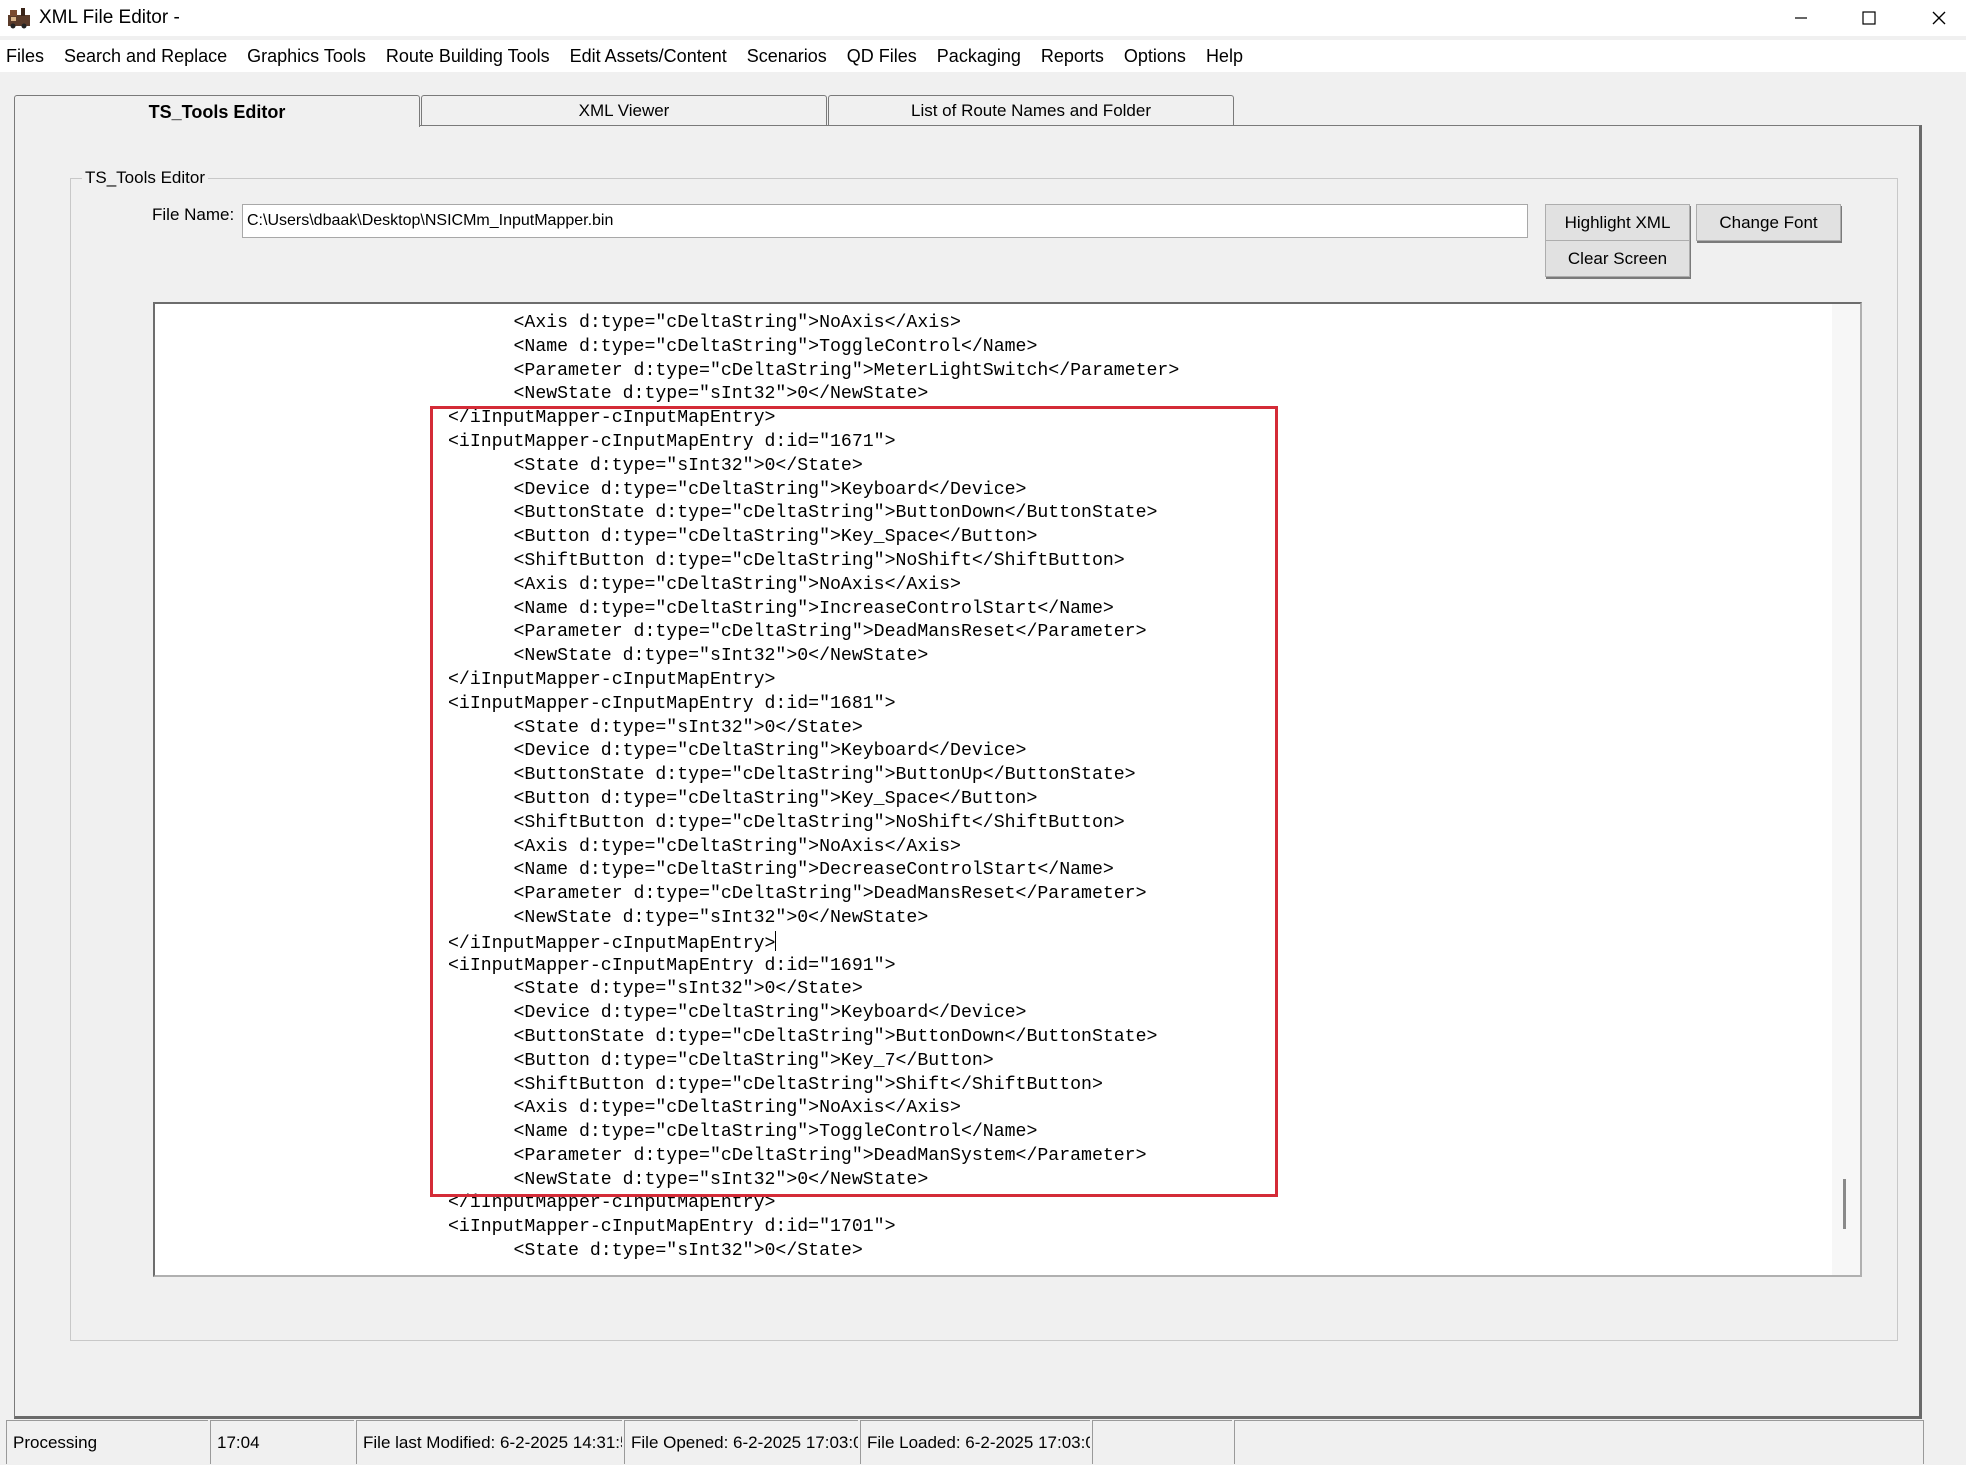  What do you see at coordinates (30, 56) in the screenshot?
I see `menu-files: Files` at bounding box center [30, 56].